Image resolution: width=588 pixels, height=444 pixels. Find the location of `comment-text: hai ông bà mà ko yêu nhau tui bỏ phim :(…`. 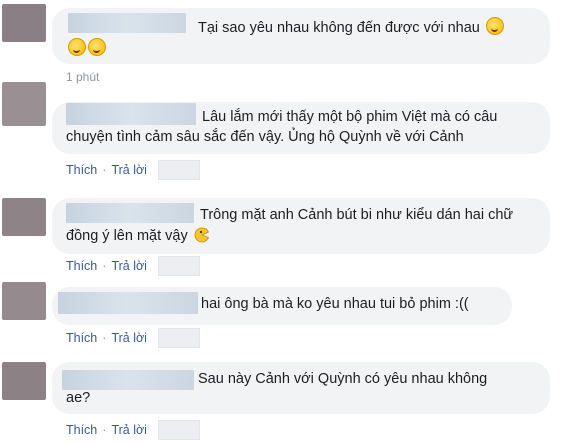

comment-text: hai ông bà mà ko yêu nhau tui bỏ phim :(… is located at coordinates (335, 304).